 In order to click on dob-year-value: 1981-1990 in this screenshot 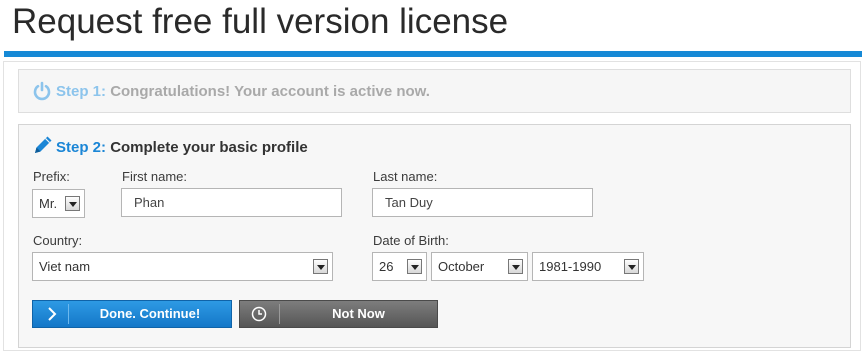, I will do `click(570, 266)`.